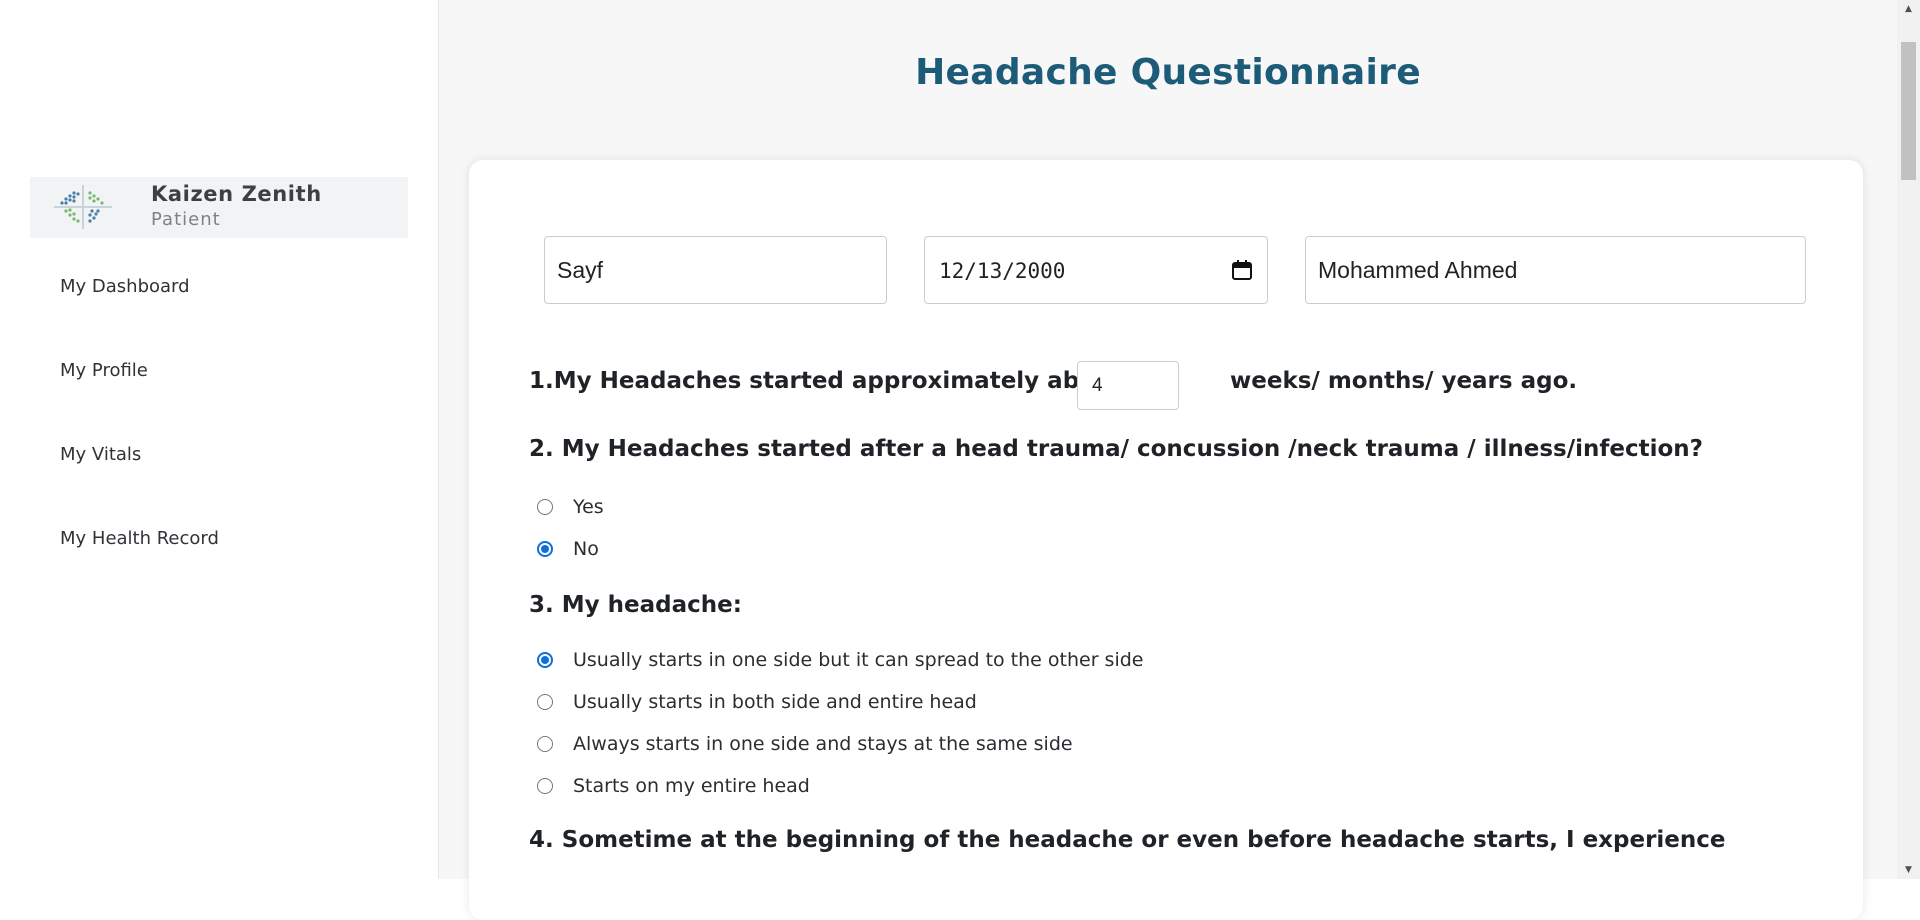 This screenshot has width=1920, height=920. Describe the element at coordinates (139, 538) in the screenshot. I see `sidebar-item-health-record: My Health Record` at that location.